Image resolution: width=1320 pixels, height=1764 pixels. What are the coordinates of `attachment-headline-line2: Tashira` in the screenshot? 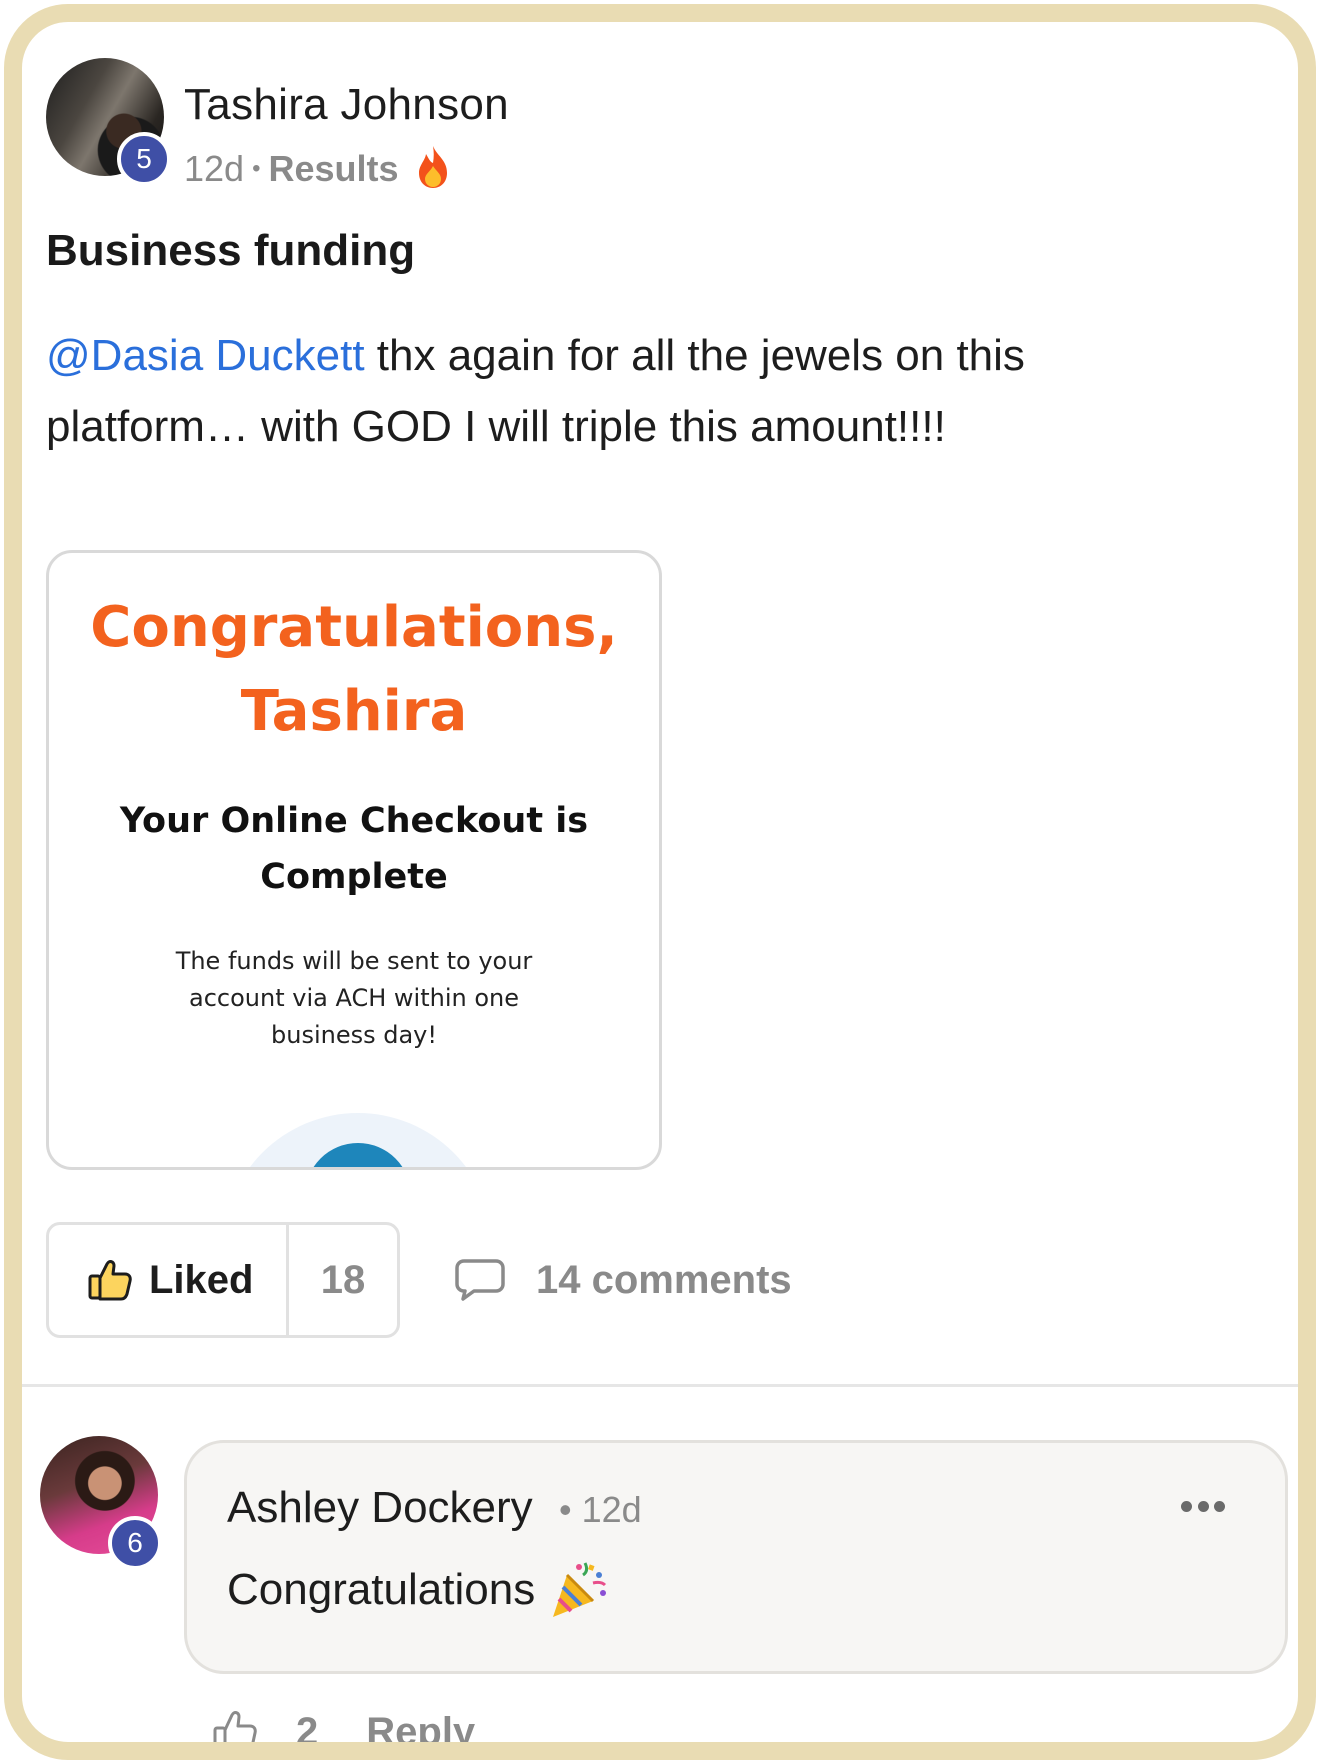 It's located at (354, 711).